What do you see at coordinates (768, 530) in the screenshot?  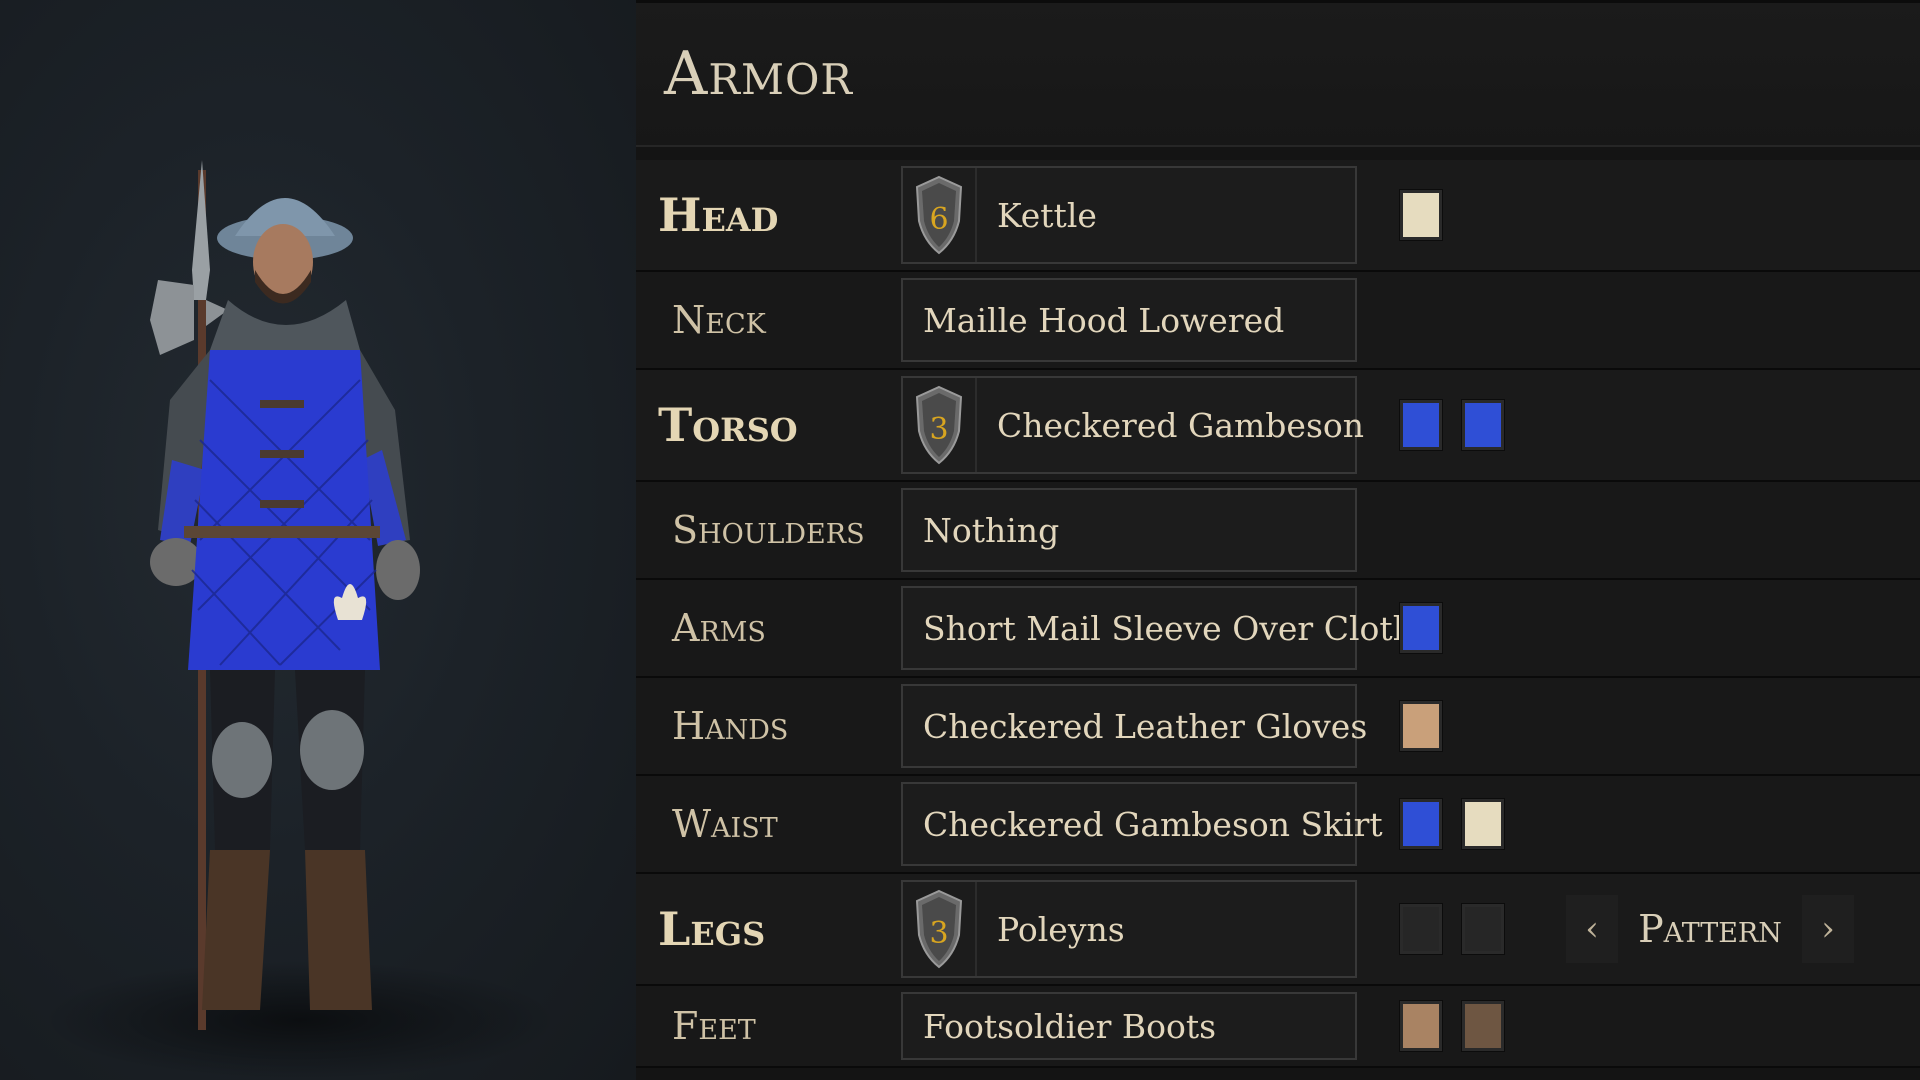 I see `slot-label-shoulders: Shoulders` at bounding box center [768, 530].